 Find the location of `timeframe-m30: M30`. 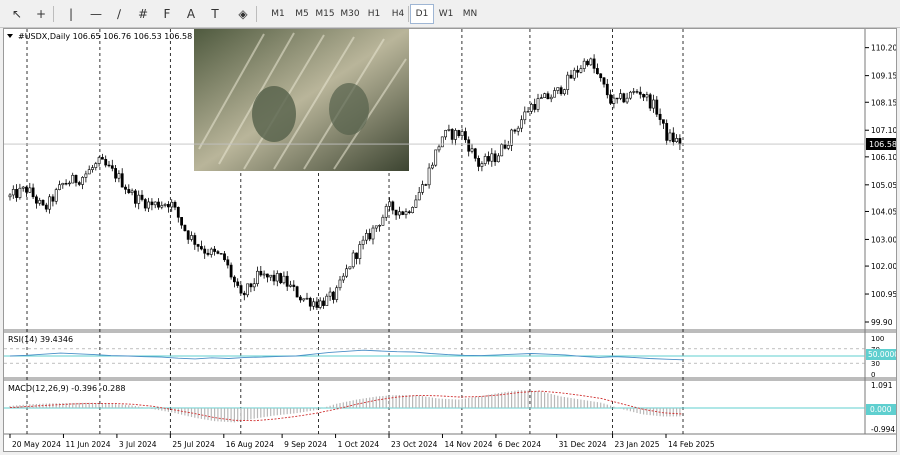

timeframe-m30: M30 is located at coordinates (350, 14).